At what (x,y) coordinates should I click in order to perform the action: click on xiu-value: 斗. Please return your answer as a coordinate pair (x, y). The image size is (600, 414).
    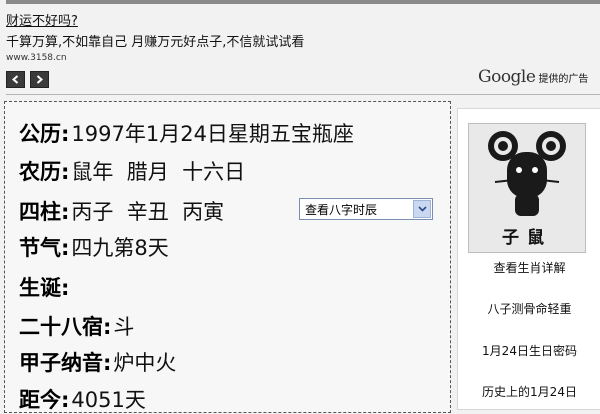
    Looking at the image, I should click on (124, 327).